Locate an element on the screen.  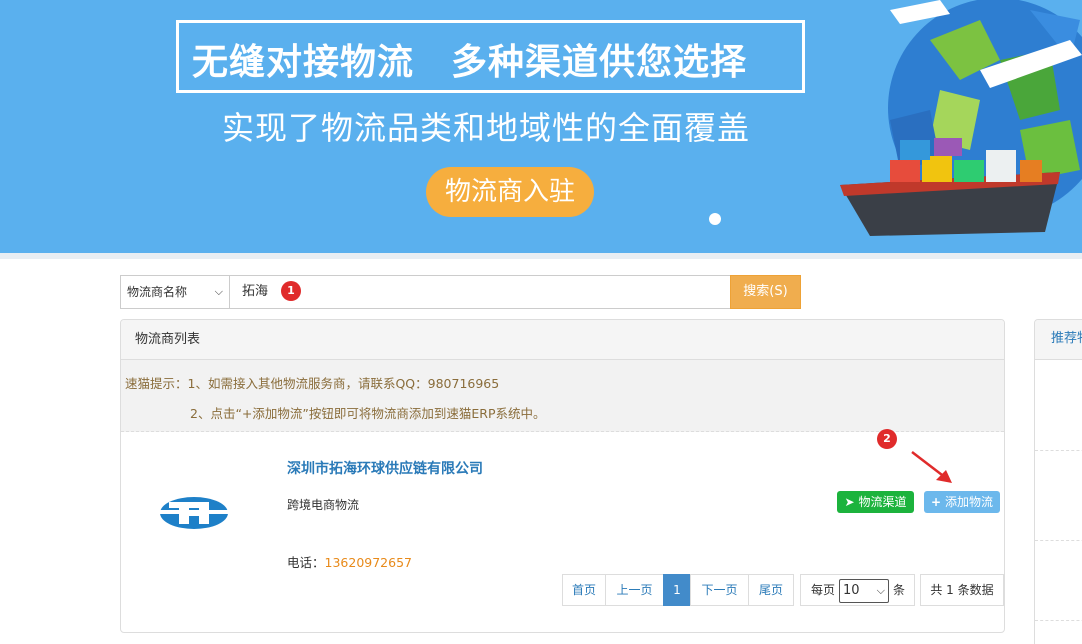
banner-divider is located at coordinates (541, 256).